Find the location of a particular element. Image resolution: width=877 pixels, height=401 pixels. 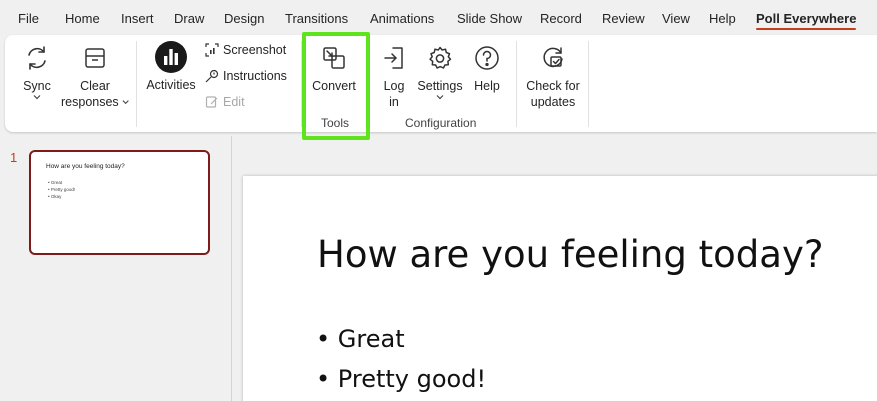

gear-icon is located at coordinates (440, 57).